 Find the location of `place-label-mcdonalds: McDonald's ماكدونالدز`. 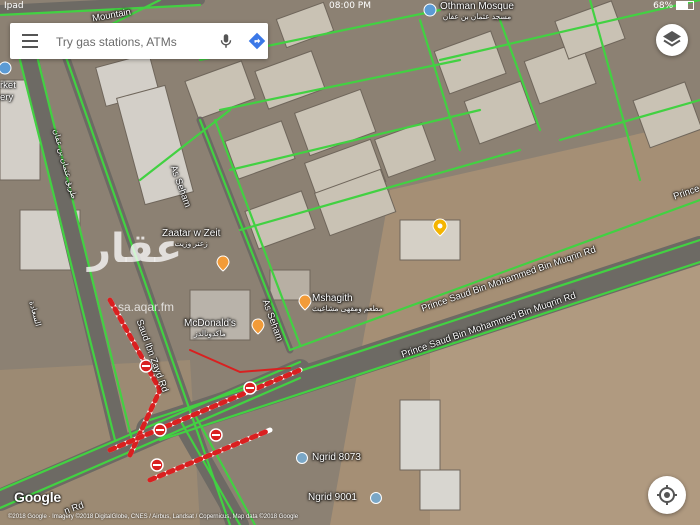

place-label-mcdonalds: McDonald's ماكدونالدز is located at coordinates (210, 328).